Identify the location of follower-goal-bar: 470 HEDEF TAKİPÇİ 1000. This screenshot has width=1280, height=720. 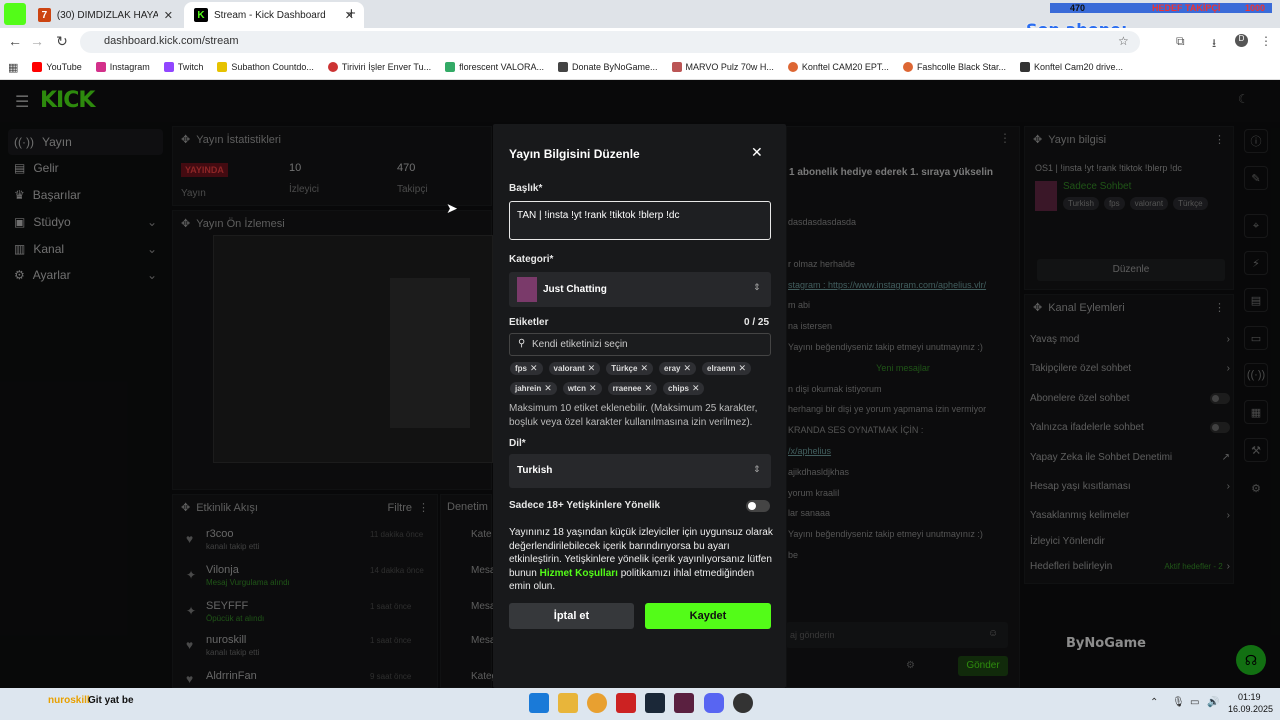
(1161, 8).